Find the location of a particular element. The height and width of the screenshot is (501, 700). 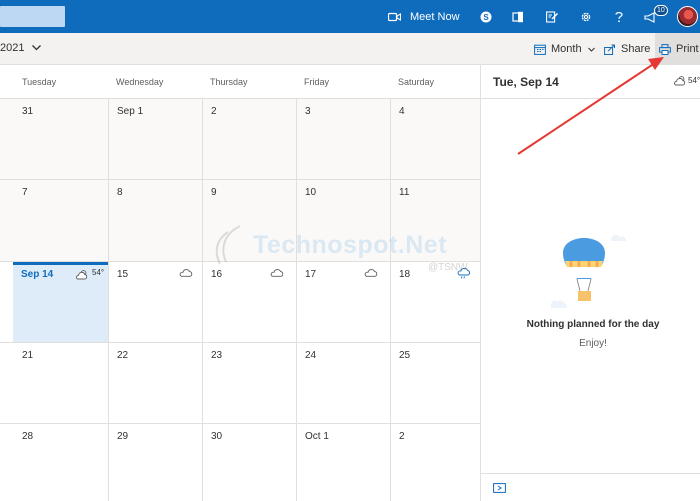

day-cell: 25 is located at coordinates (435, 383).